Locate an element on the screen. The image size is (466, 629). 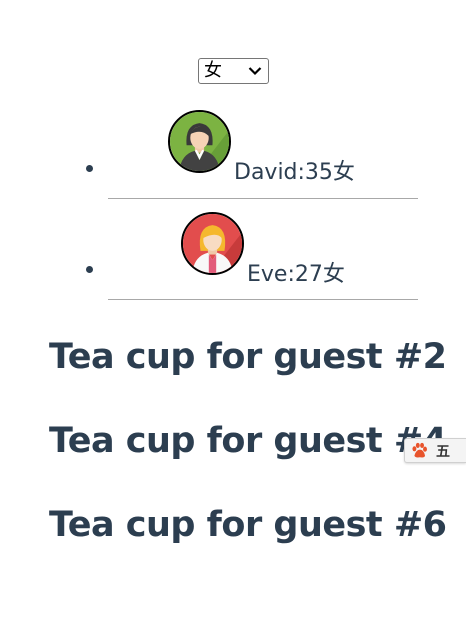
gender-select-value: 女 is located at coordinates (213, 70).